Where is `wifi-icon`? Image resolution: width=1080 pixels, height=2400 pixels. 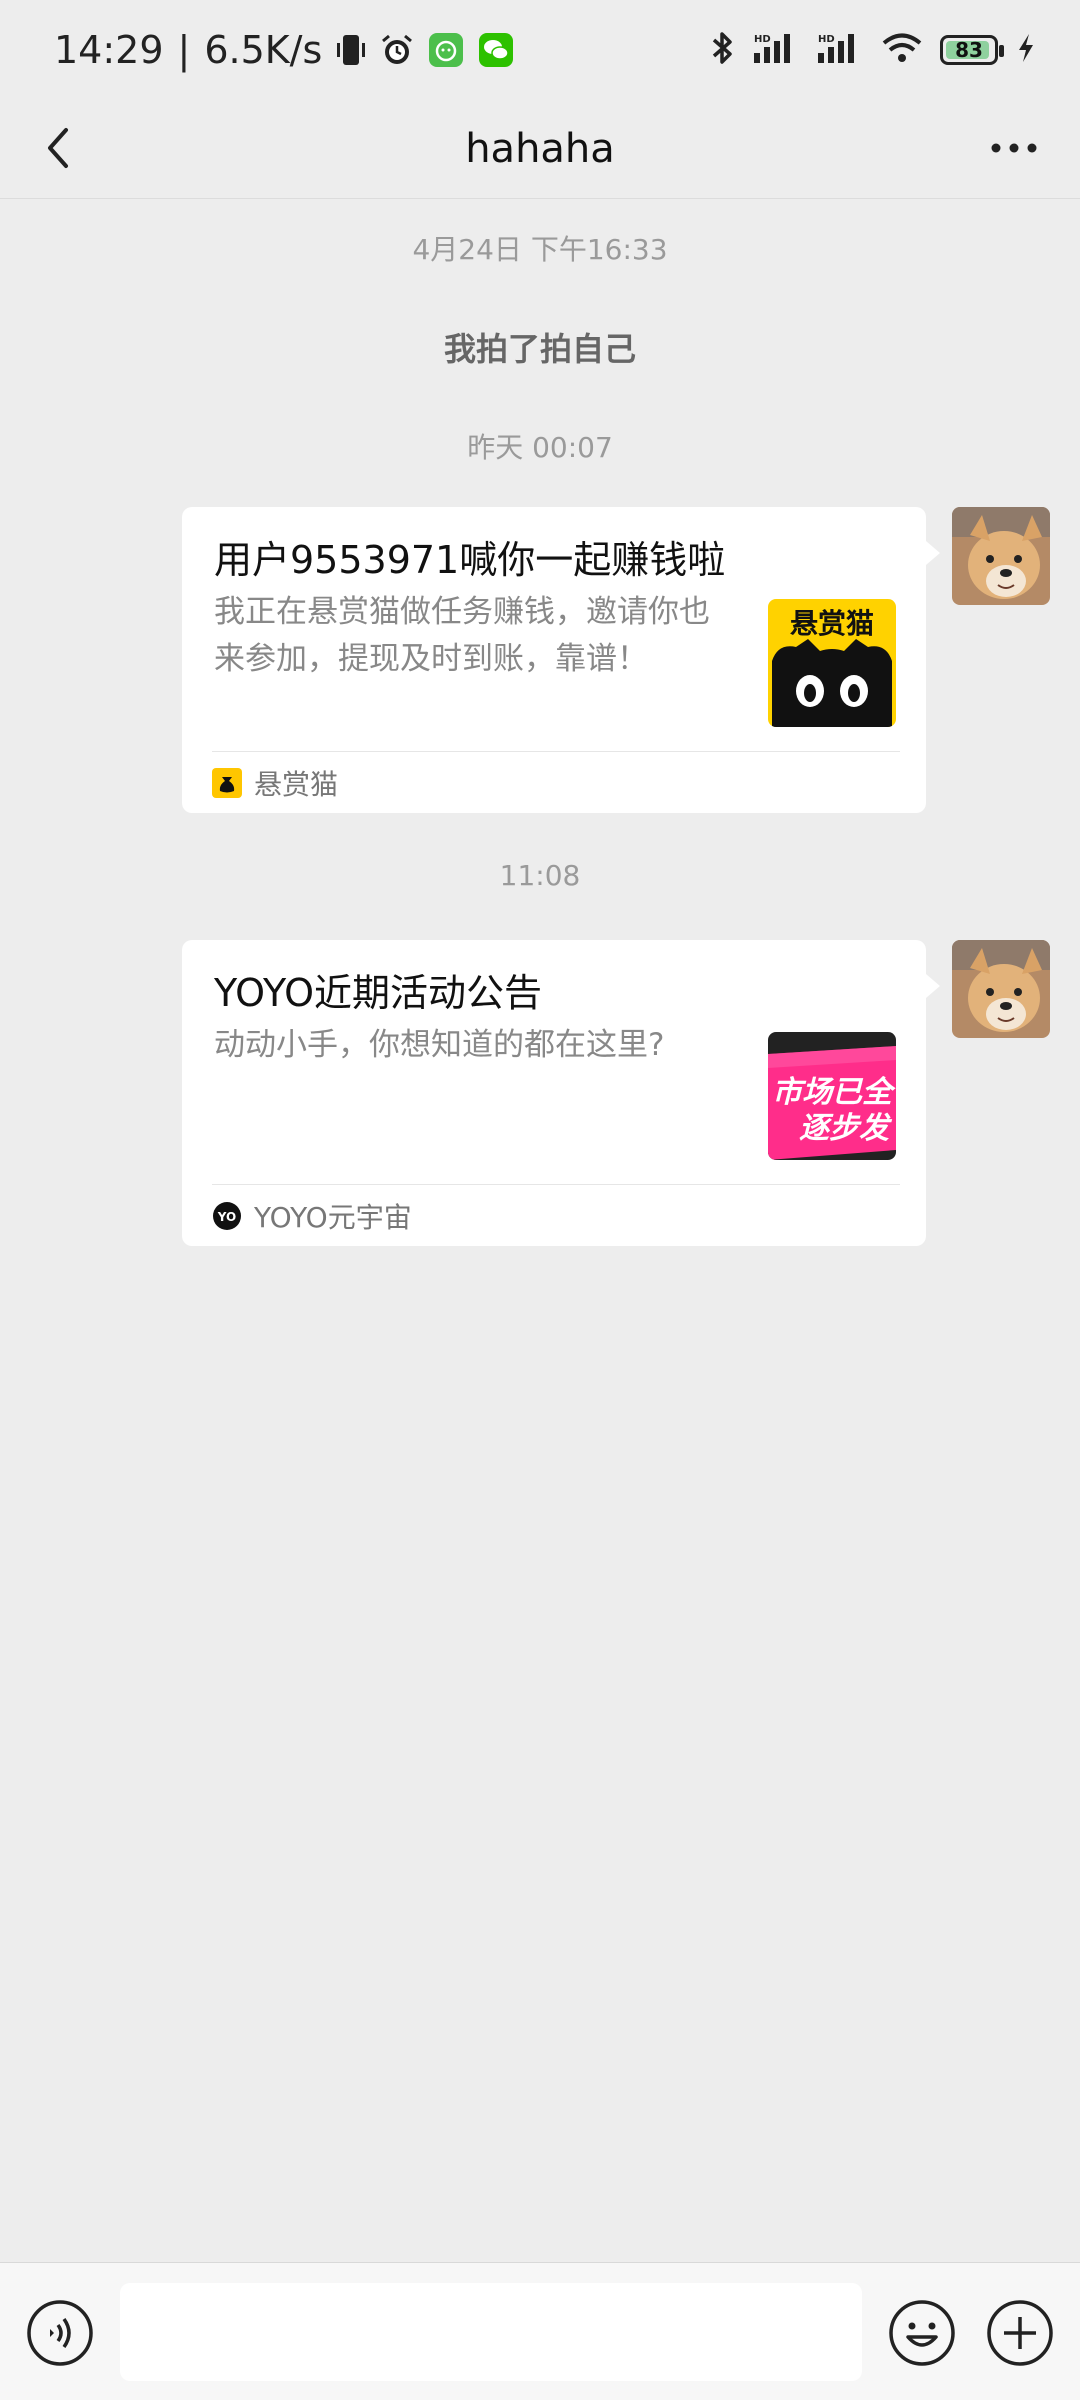 wifi-icon is located at coordinates (902, 50).